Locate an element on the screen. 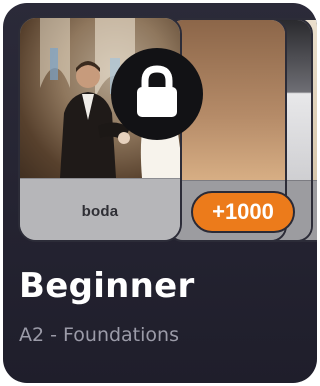 Image resolution: width=320 pixels, height=386 pixels. points-badge: +1000 is located at coordinates (243, 212).